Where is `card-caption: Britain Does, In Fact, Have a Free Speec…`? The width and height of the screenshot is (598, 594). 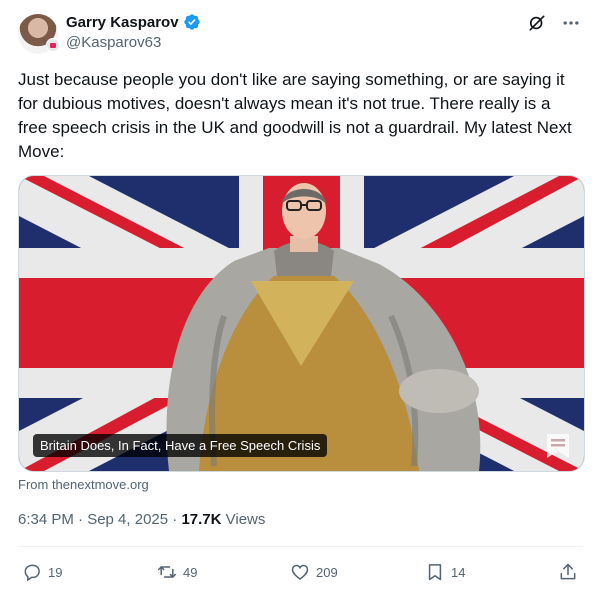
card-caption: Britain Does, In Fact, Have a Free Speec… is located at coordinates (180, 445).